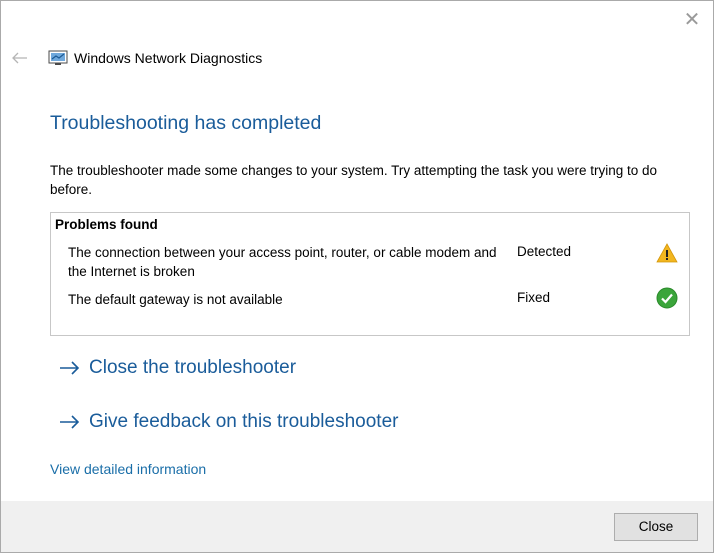  Describe the element at coordinates (20, 58) in the screenshot. I see `back-arrow-icon` at that location.